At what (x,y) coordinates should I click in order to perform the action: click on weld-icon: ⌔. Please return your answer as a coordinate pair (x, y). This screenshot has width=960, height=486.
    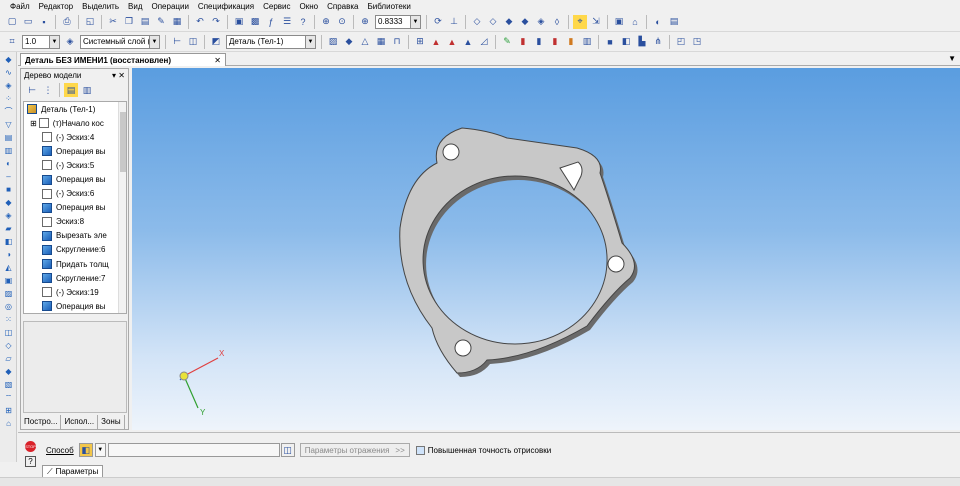
    Looking at the image, I should click on (8, 397).